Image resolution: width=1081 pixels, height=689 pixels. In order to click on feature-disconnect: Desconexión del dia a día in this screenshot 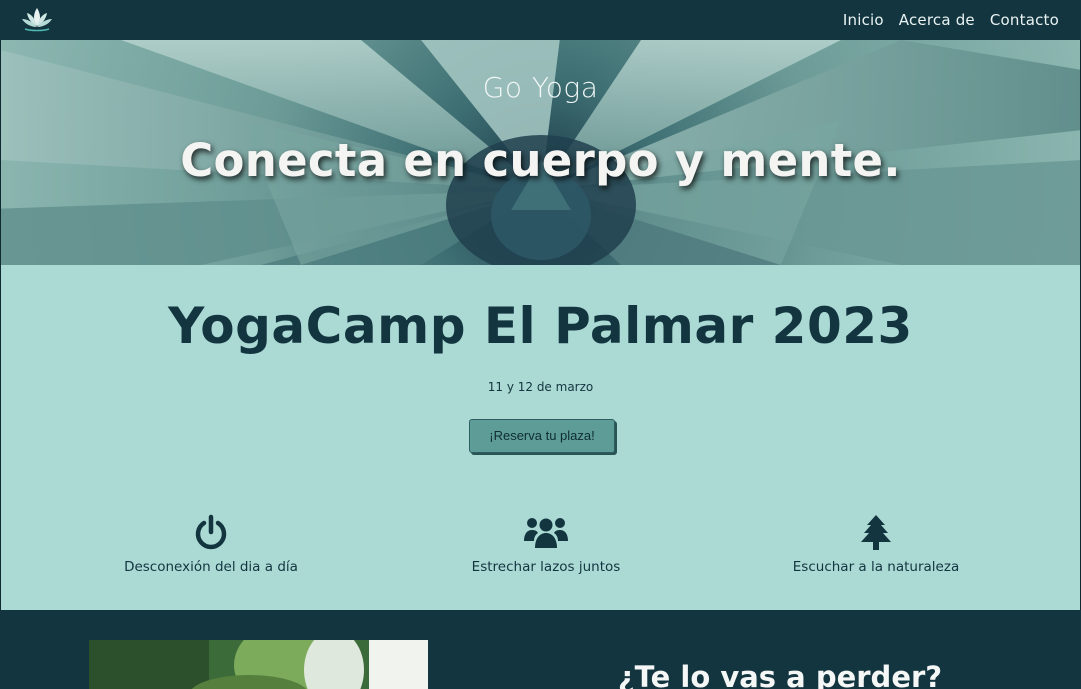, I will do `click(211, 544)`.